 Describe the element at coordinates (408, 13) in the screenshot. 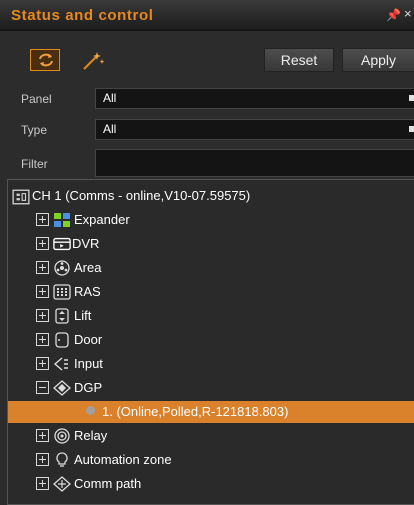

I see `close-icon: ×` at that location.